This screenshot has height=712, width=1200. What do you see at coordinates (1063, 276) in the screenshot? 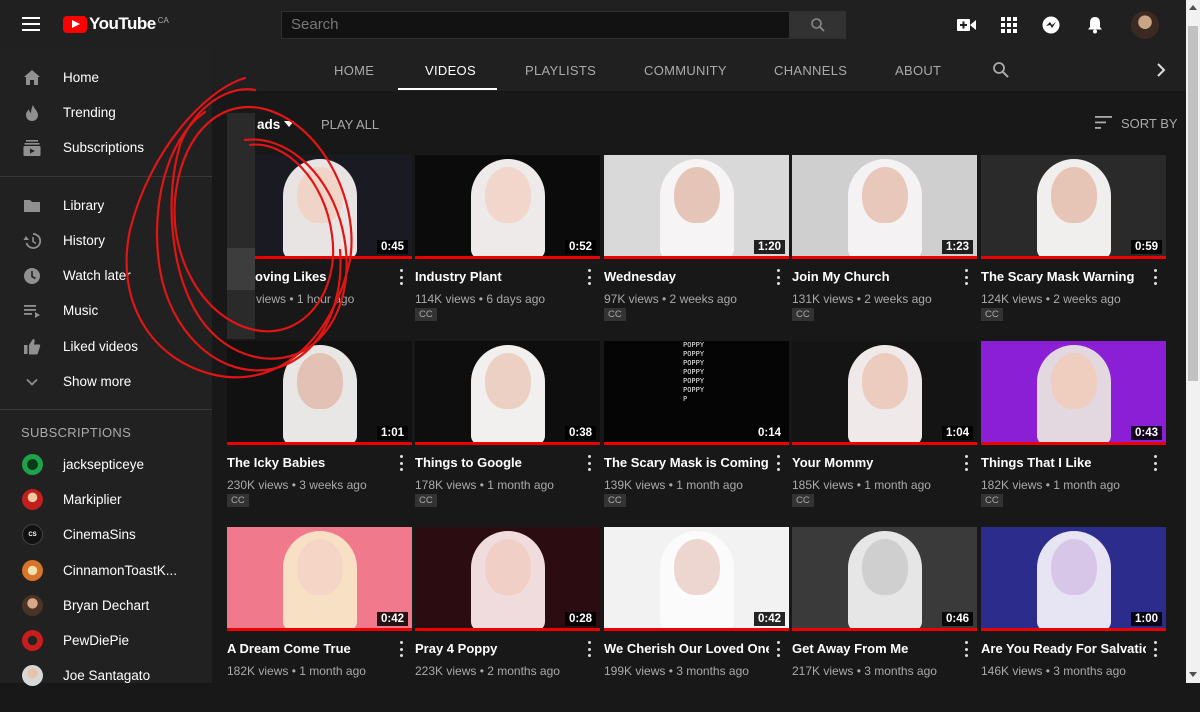
I see `video-title: The Scary Mask Warning` at bounding box center [1063, 276].